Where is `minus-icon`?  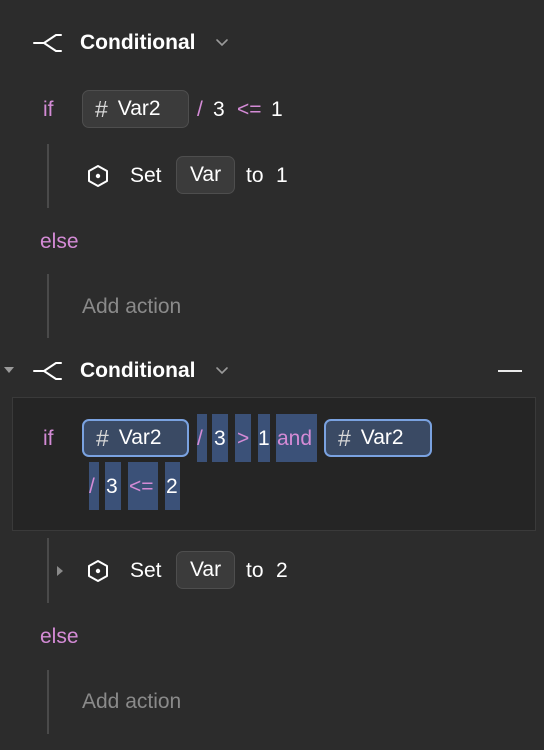 minus-icon is located at coordinates (510, 371).